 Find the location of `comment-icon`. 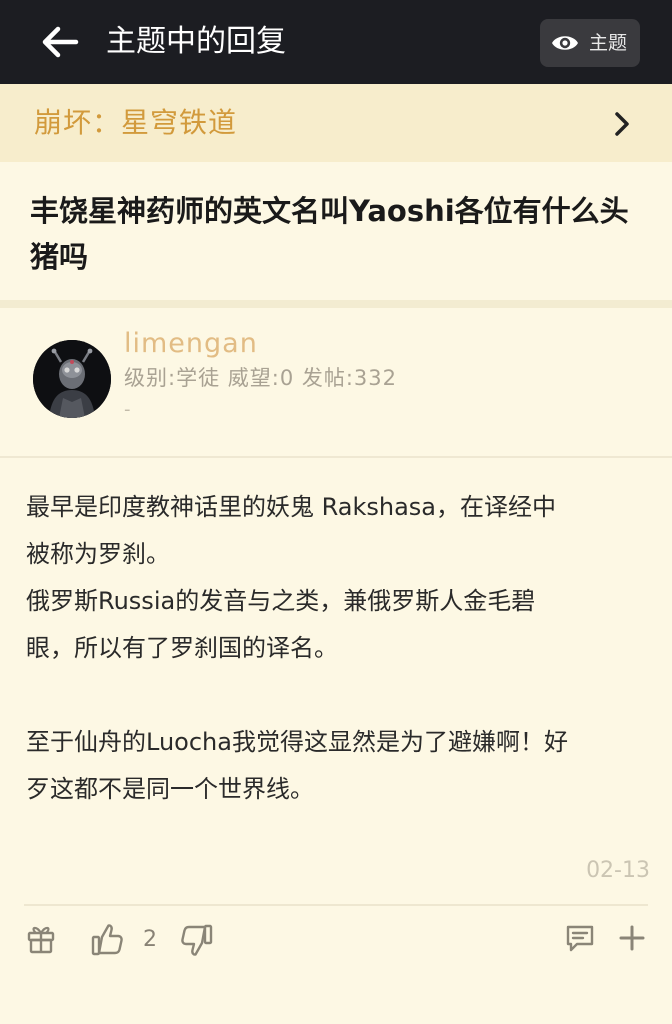

comment-icon is located at coordinates (580, 938).